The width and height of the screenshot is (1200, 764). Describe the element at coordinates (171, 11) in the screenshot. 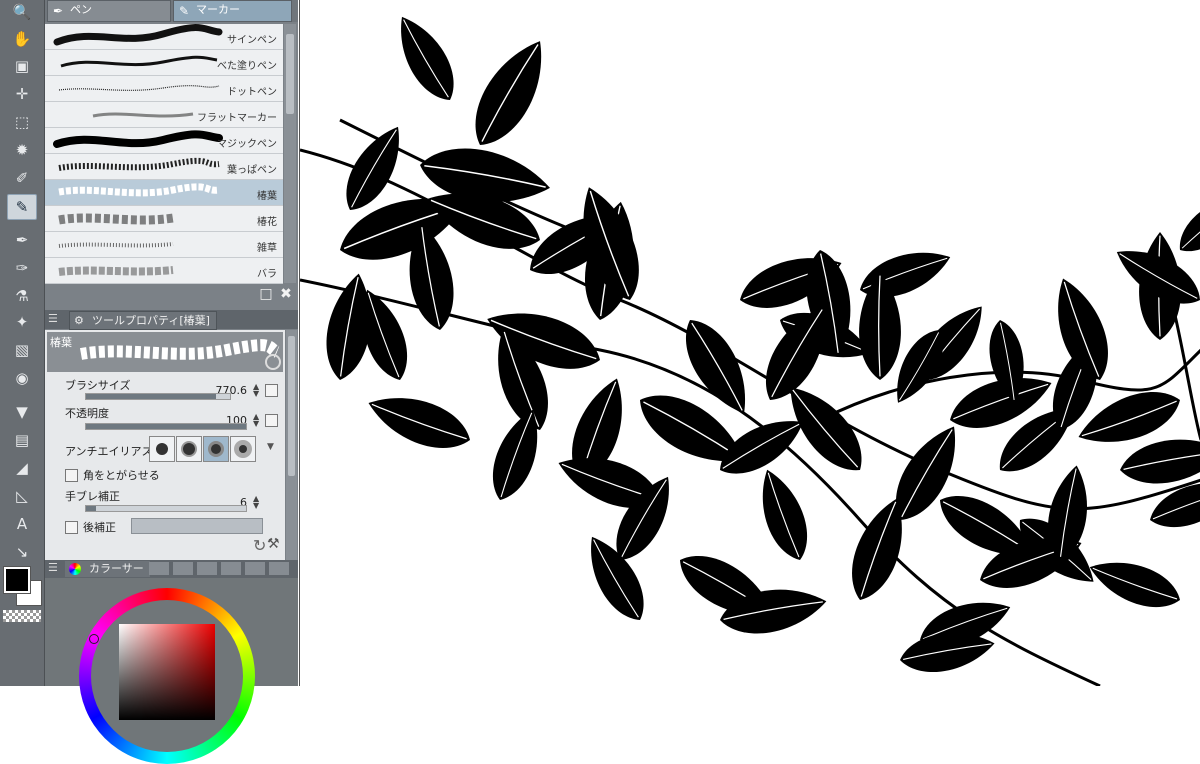

I see `sub-tool-tabs: ✒ ペン ✎ マーカー` at that location.